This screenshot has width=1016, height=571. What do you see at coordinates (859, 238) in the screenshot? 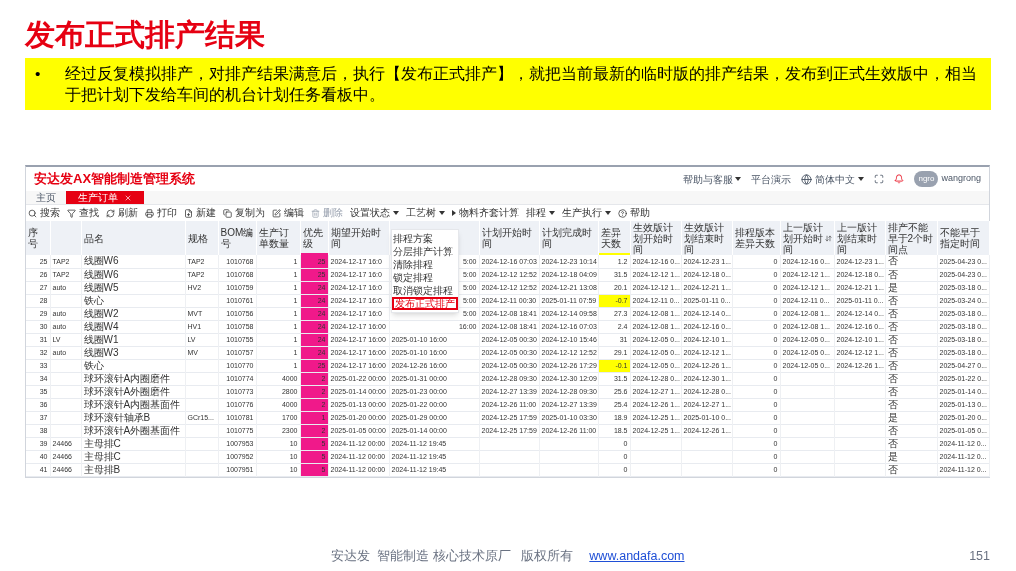
I see `column-header: 上一版计划结束时间` at bounding box center [859, 238].